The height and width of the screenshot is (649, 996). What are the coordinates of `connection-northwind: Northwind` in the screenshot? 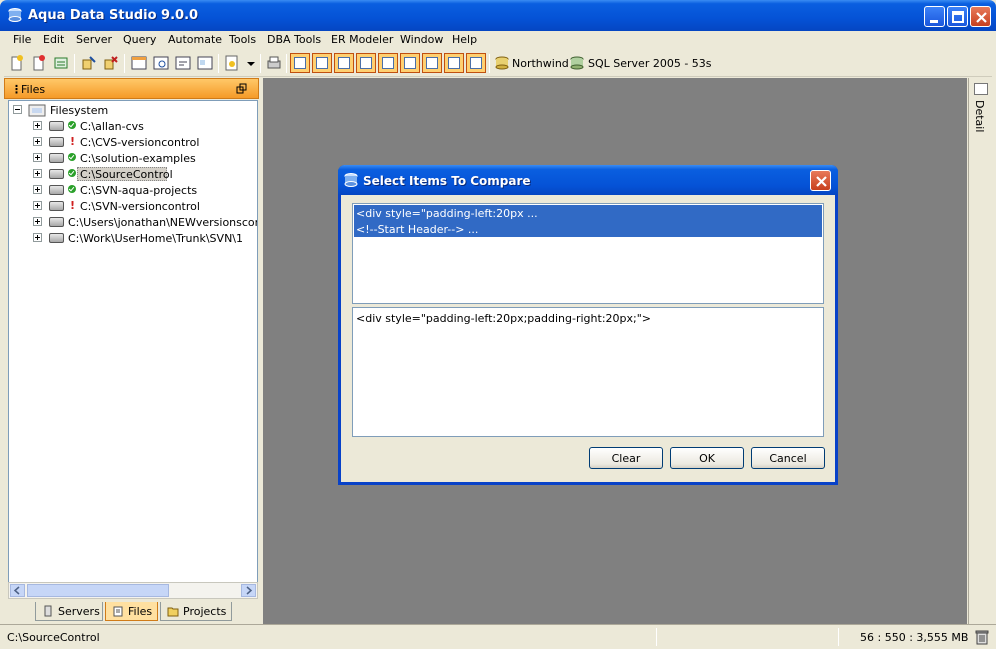 It's located at (540, 63).